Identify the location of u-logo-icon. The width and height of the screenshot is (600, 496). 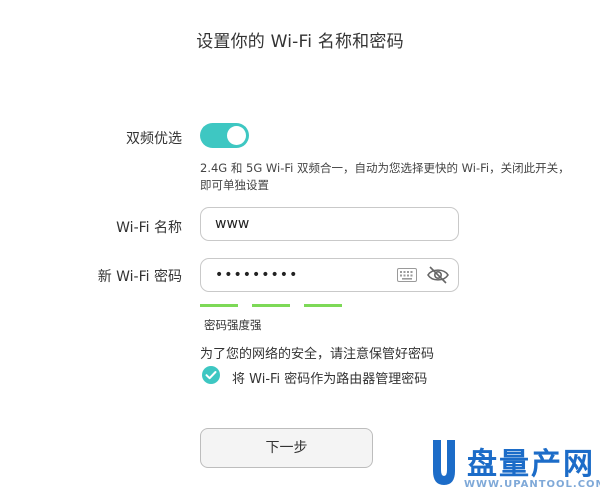
(444, 462).